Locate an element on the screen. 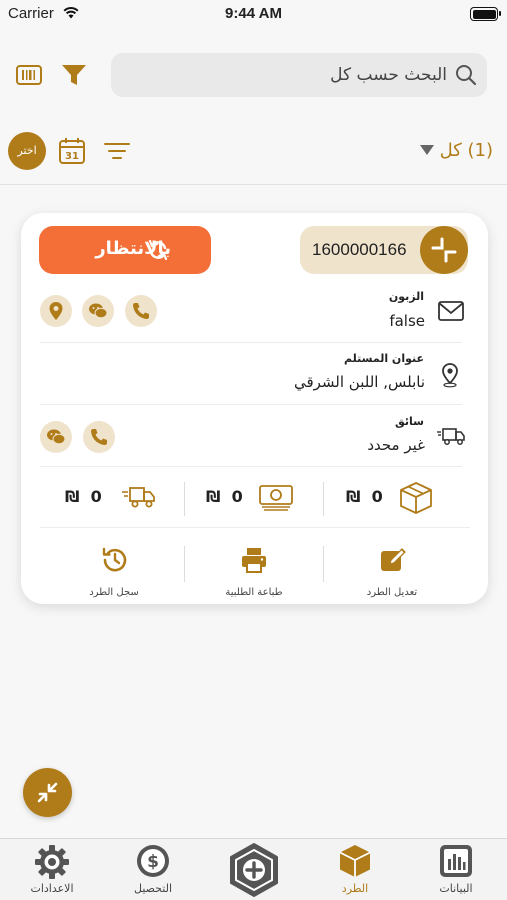 This screenshot has height=900, width=507. parcel-history-button: سجل الطرد is located at coordinates (114, 572).